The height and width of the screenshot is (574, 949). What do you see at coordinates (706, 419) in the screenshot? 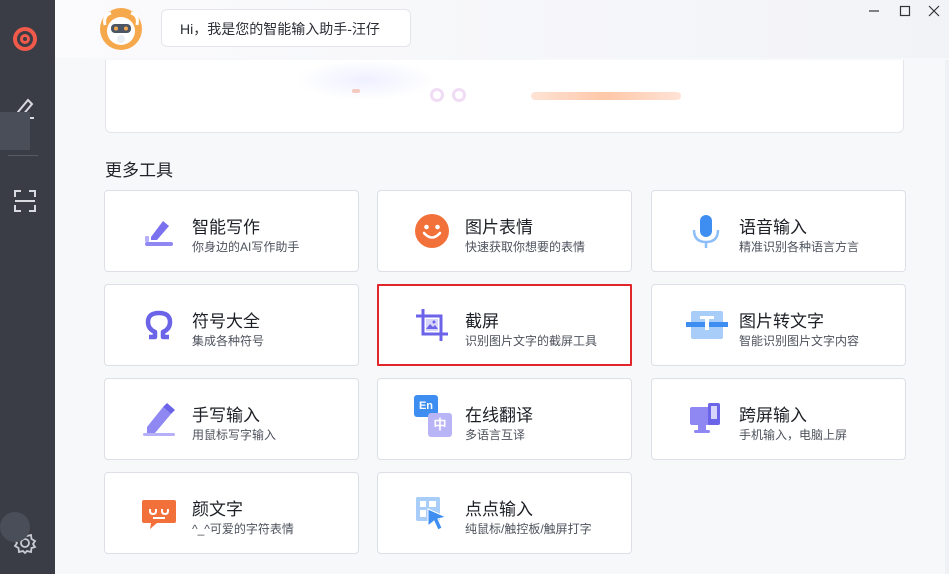
I see `cross-screen-icon` at bounding box center [706, 419].